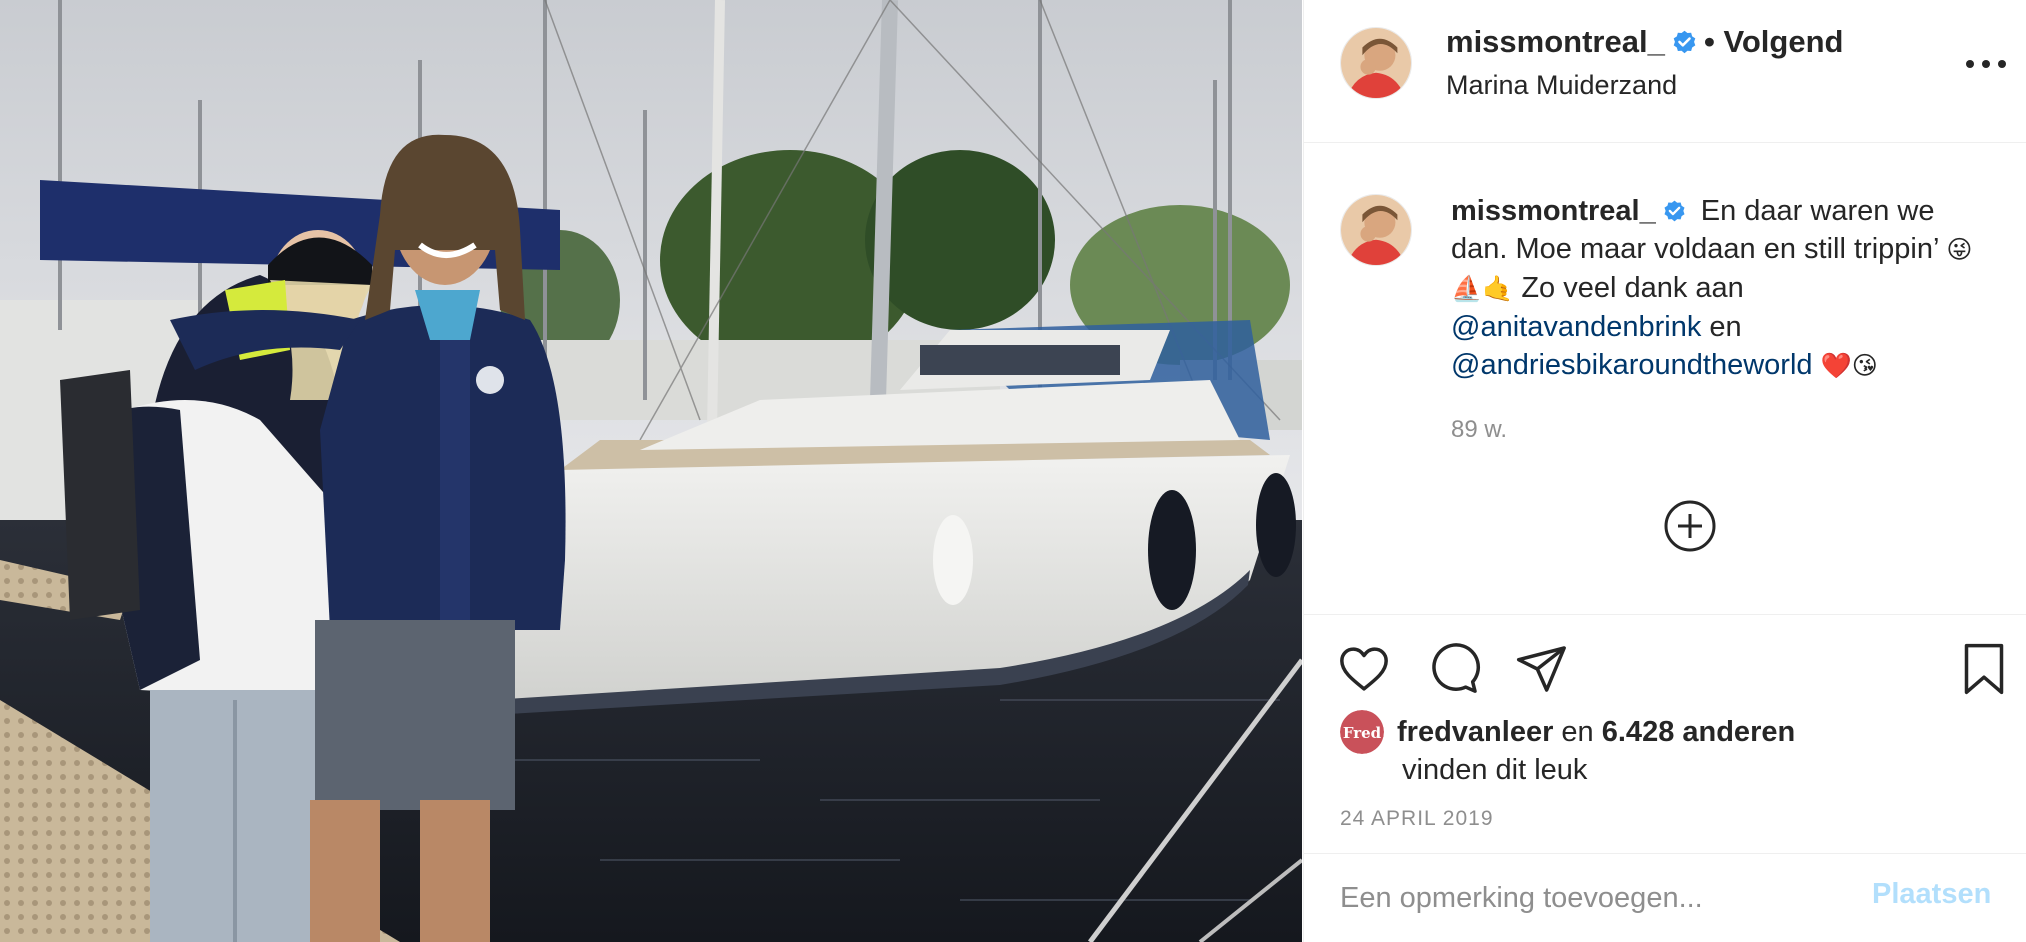 The image size is (2026, 942). Describe the element at coordinates (1984, 669) in the screenshot. I see `bookmark-icon` at that location.